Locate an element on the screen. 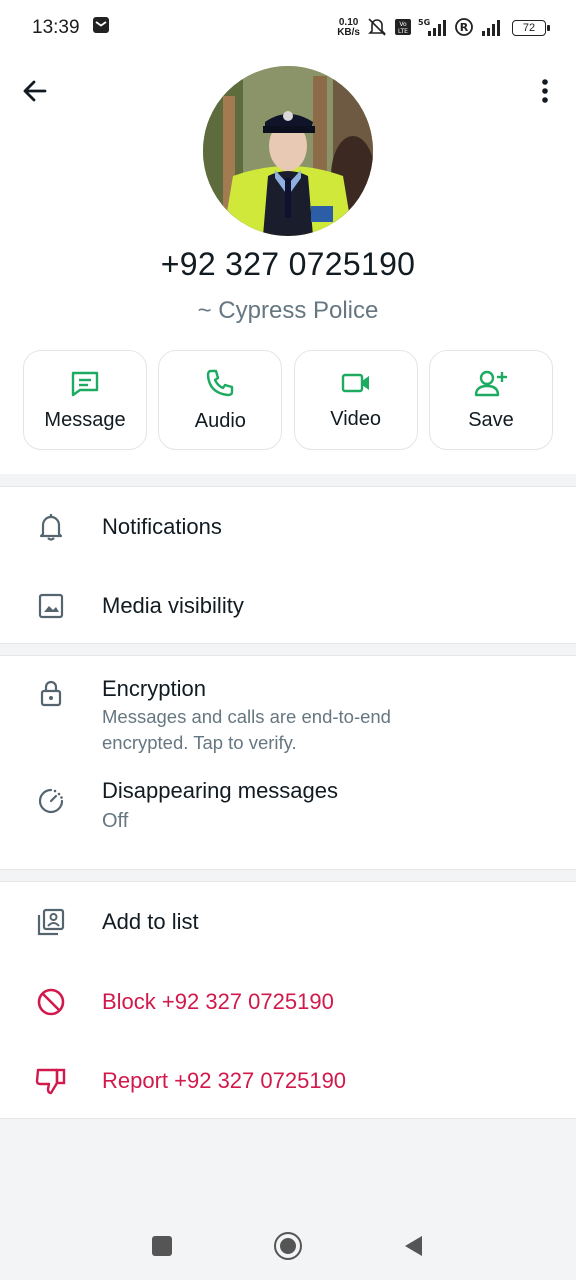  recents-button is located at coordinates (162, 1246).